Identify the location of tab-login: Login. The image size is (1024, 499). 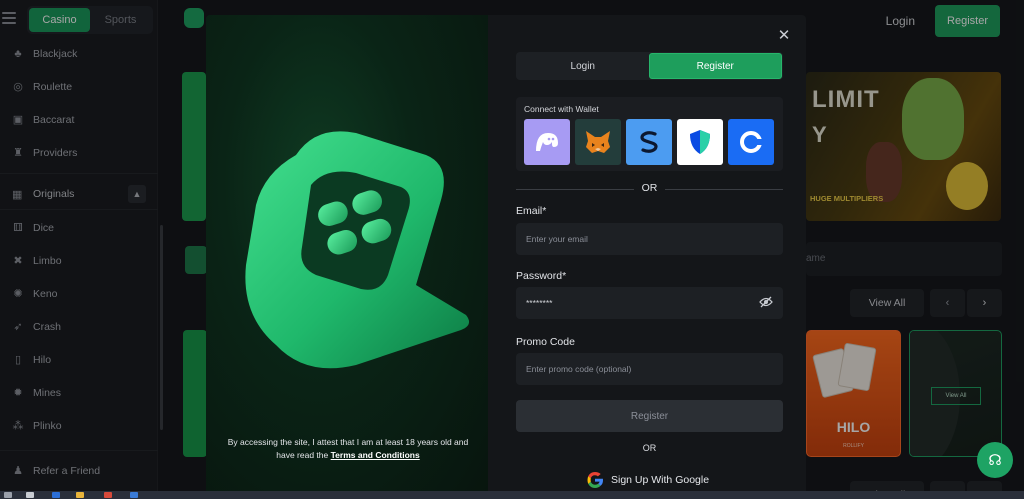
(583, 66).